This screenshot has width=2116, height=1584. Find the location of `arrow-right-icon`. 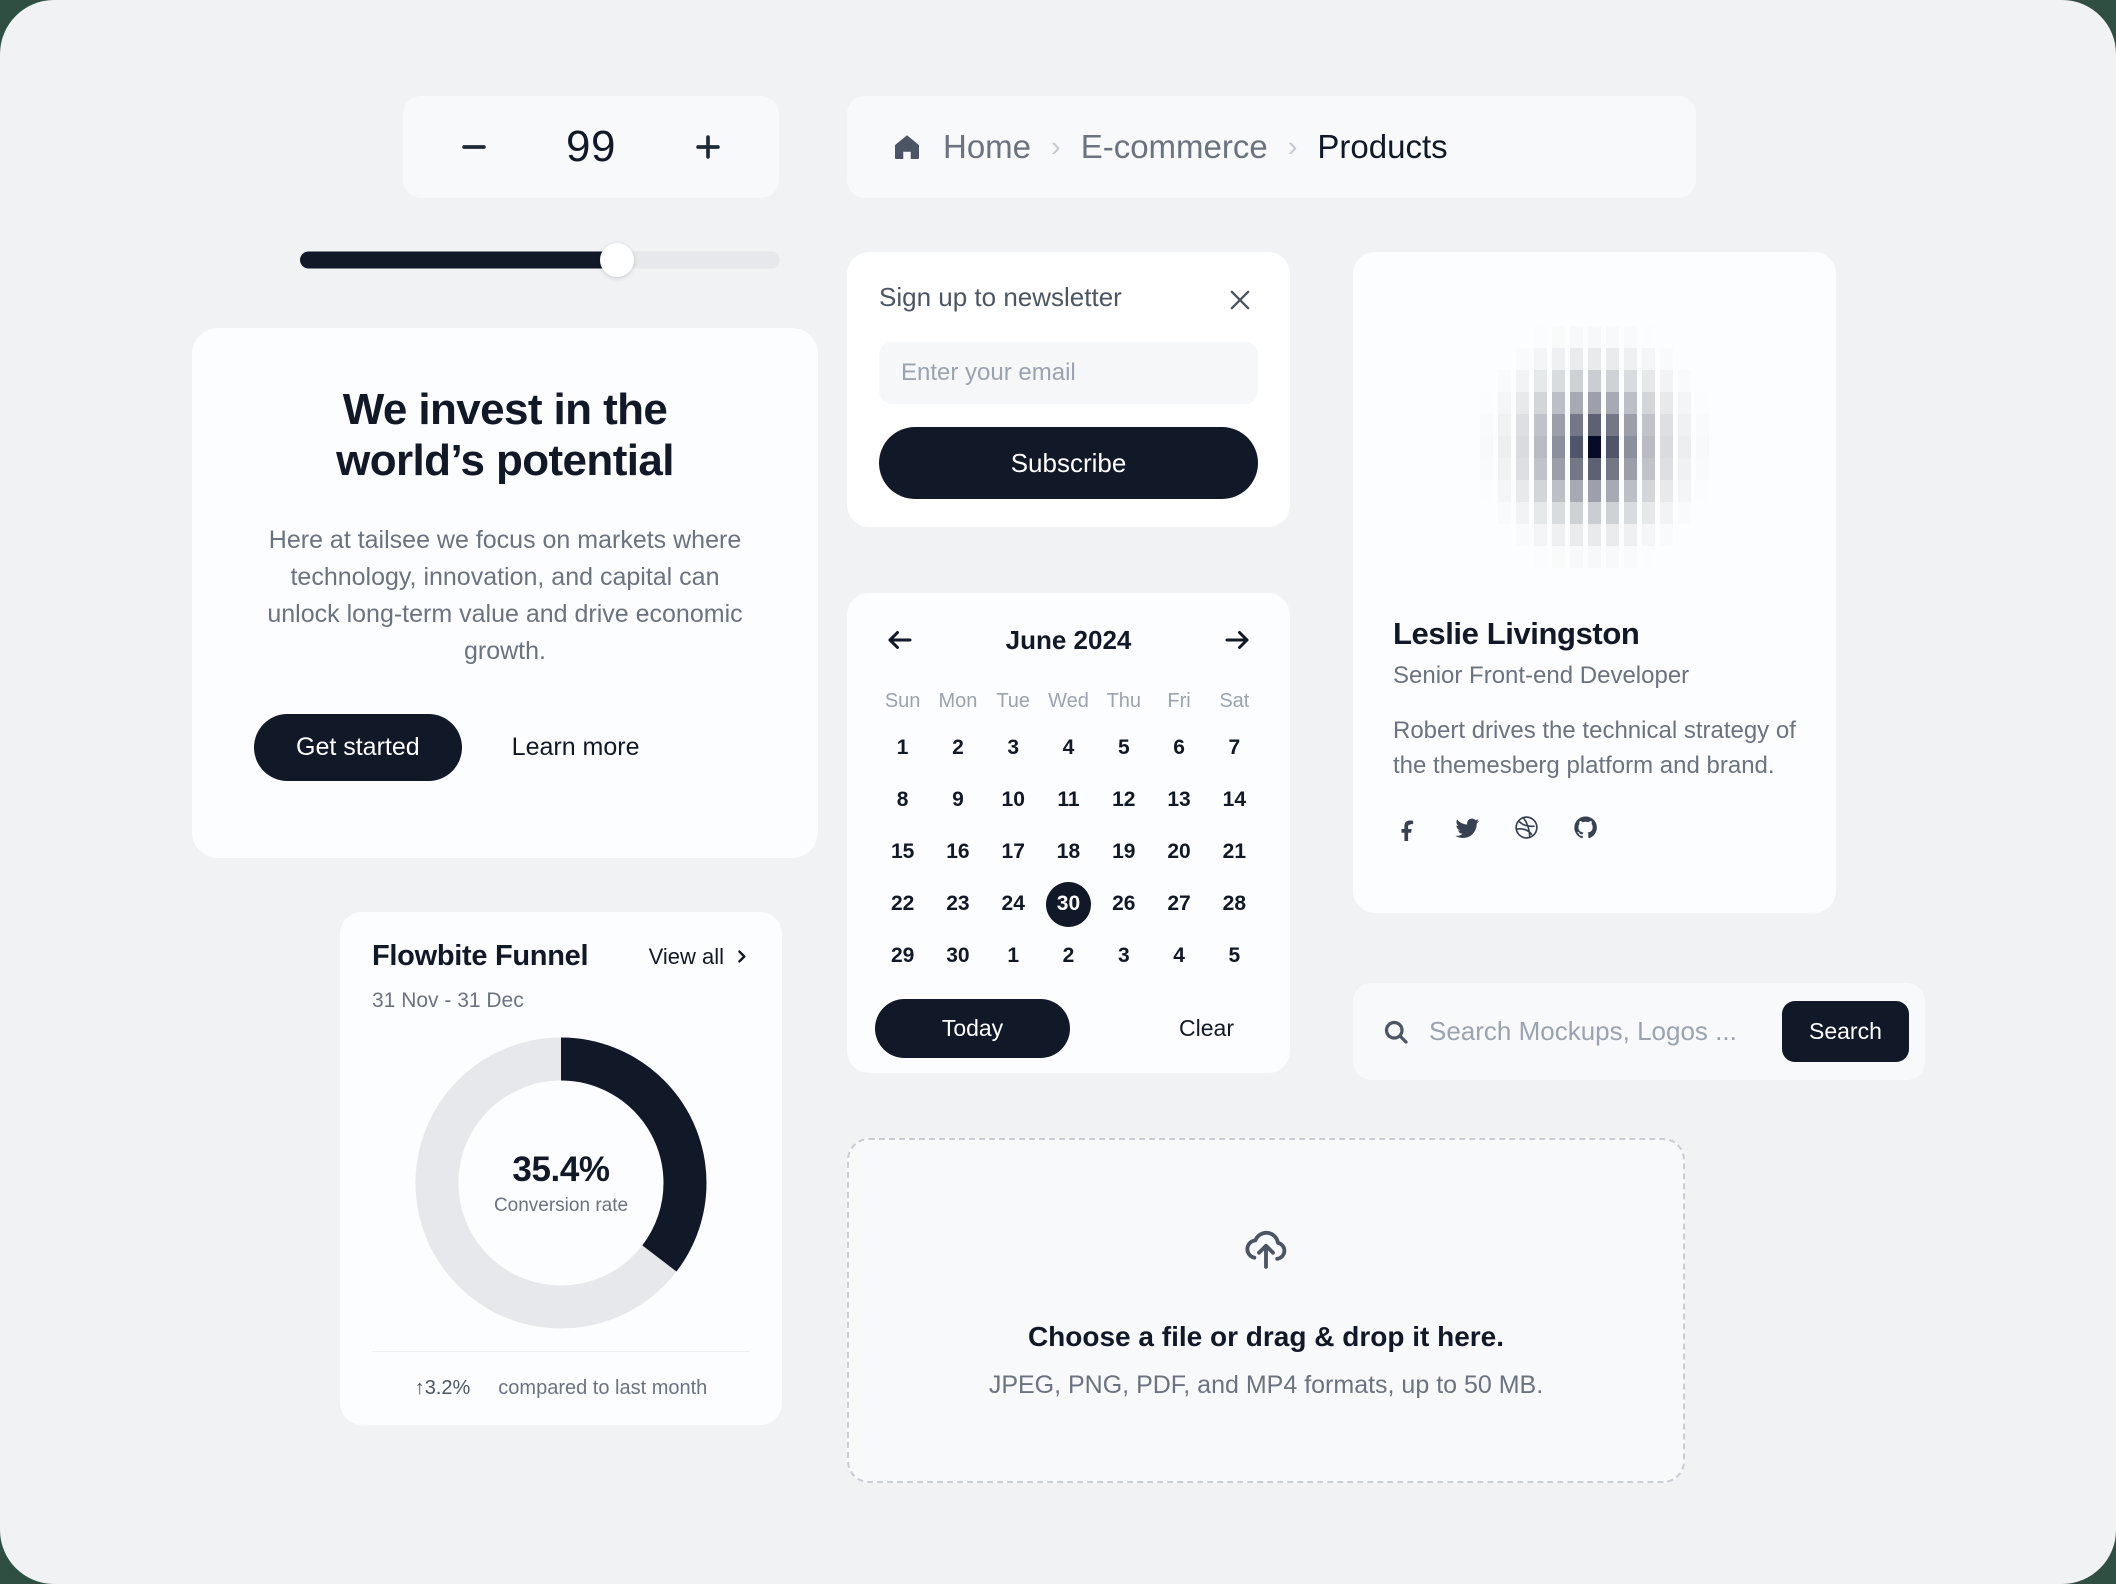

arrow-right-icon is located at coordinates (1237, 640).